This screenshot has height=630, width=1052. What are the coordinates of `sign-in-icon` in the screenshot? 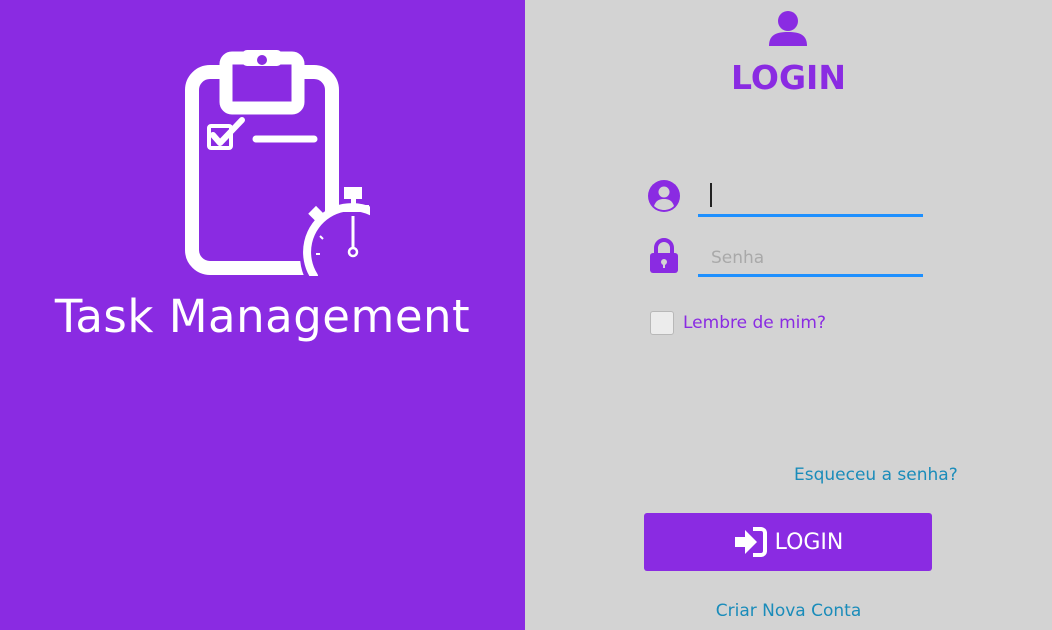 It's located at (750, 542).